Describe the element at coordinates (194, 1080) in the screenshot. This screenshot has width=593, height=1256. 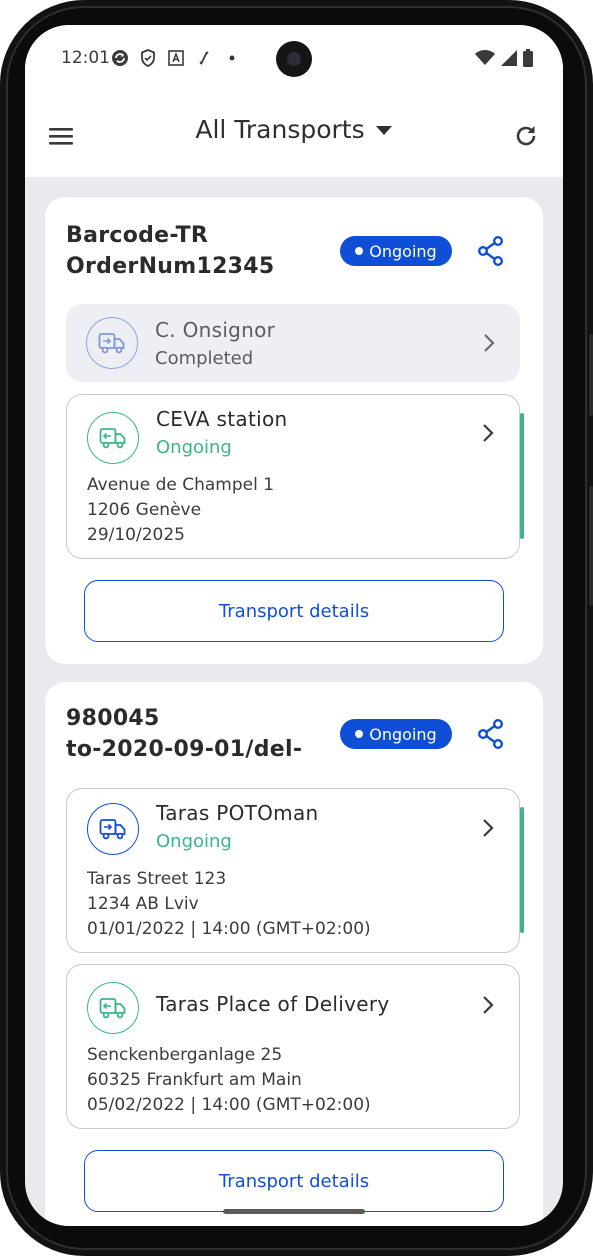
I see `address-city: 60325 Frankfurt am Main` at that location.